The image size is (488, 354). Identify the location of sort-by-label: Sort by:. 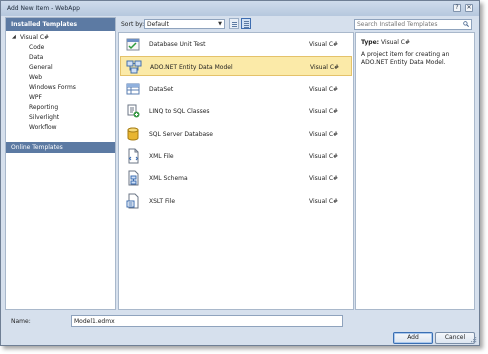
(133, 24).